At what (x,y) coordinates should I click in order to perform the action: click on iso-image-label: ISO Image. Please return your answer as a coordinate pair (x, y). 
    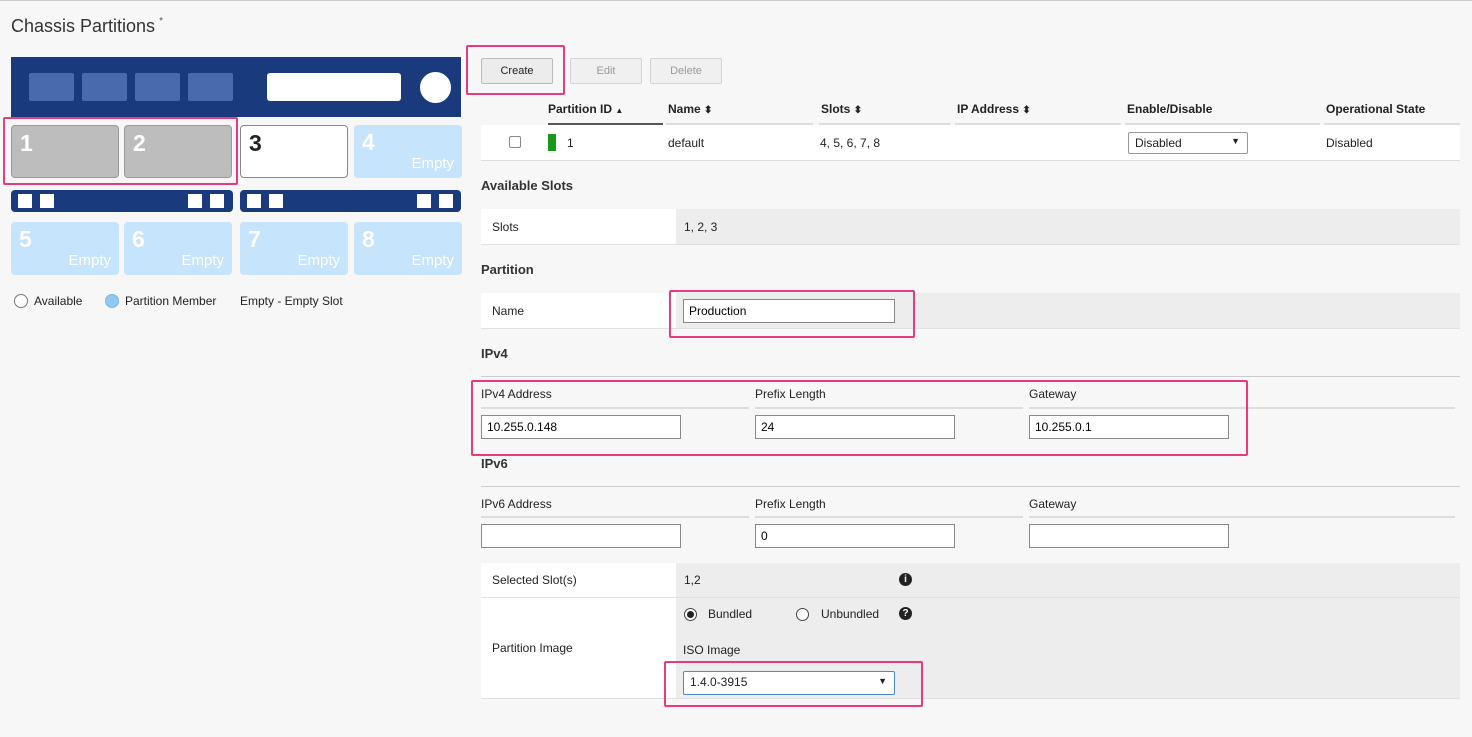
    Looking at the image, I should click on (712, 650).